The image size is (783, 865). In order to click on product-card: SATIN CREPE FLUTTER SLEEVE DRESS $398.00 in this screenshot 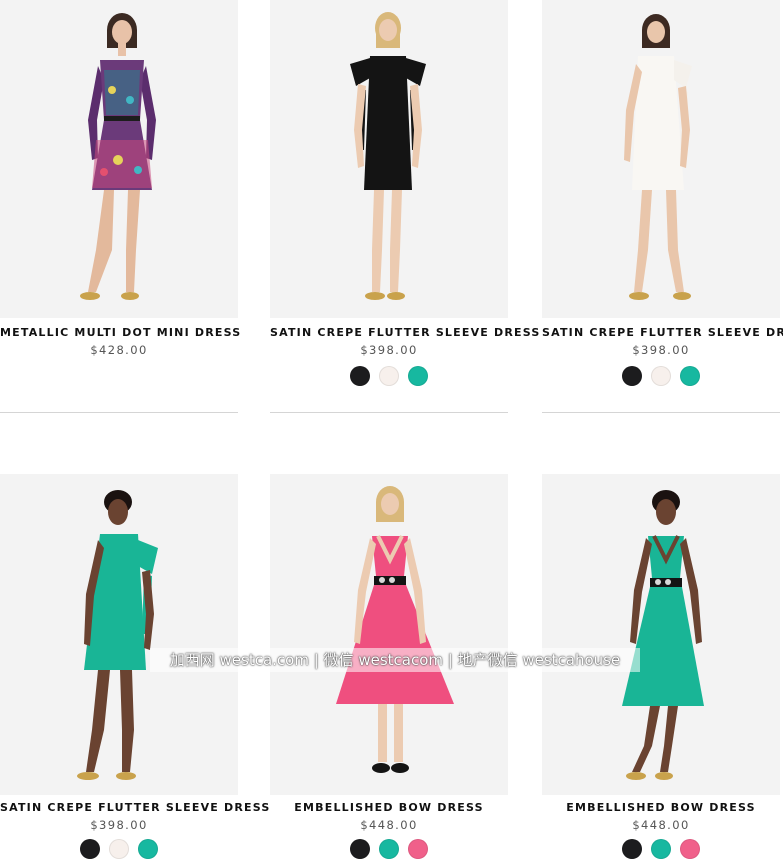, I will do `click(662, 194)`.